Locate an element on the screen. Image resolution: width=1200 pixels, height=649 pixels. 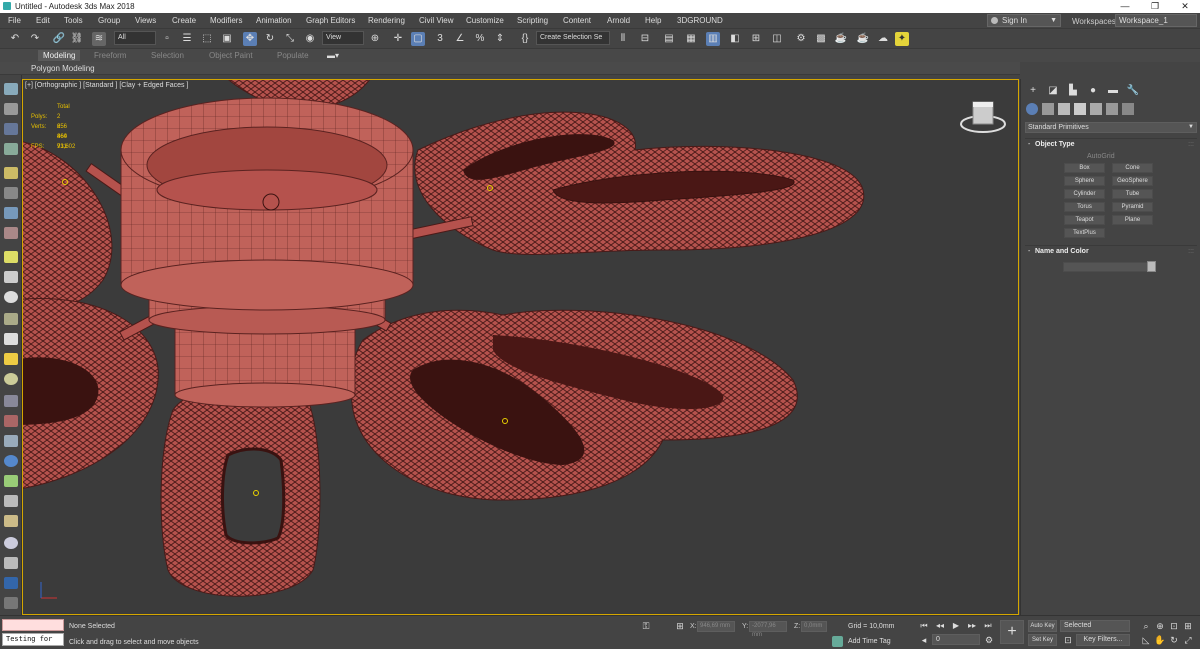
arnold-icon: ✦ is located at coordinates (902, 39).